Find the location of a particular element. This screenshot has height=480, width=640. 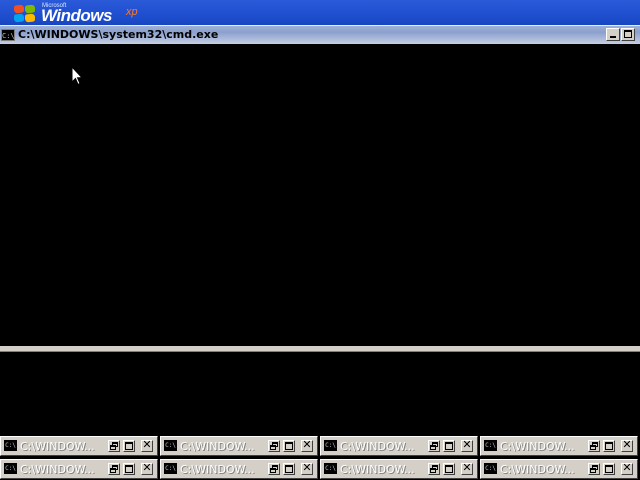

desktop-banner: Microsoft Windows xp is located at coordinates (320, 12).